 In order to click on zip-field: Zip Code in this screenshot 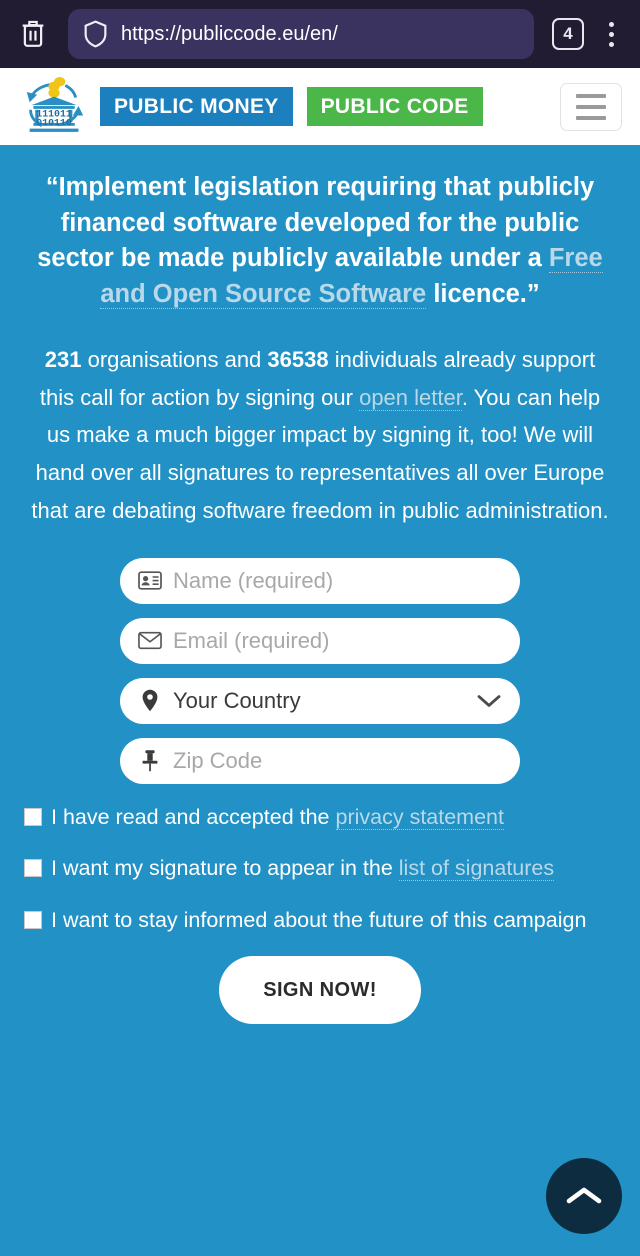, I will do `click(320, 760)`.